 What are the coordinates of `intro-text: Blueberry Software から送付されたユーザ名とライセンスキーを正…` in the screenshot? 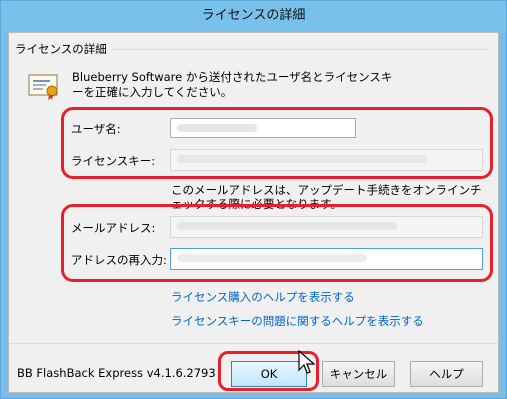 It's located at (232, 84).